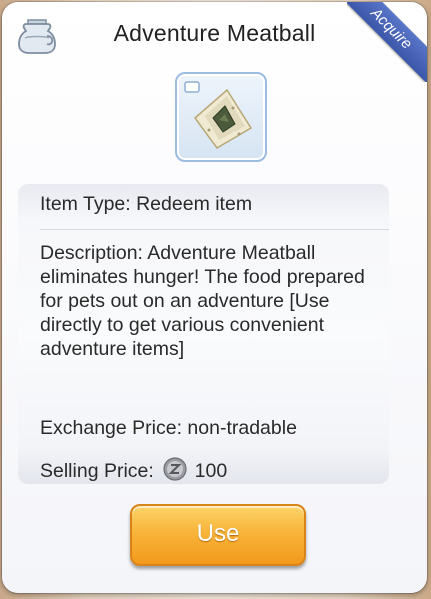  I want to click on acquire-label: Acquire, so click(387, 42).